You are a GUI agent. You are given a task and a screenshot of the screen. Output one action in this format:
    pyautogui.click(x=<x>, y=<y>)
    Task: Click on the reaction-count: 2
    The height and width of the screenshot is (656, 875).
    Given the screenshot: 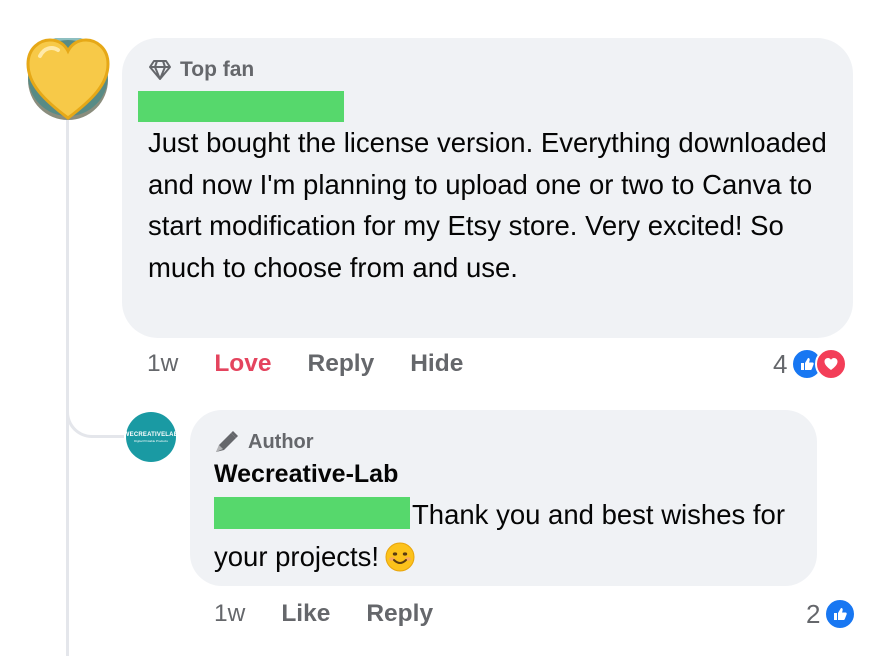 What is the action you would take?
    pyautogui.click(x=813, y=613)
    